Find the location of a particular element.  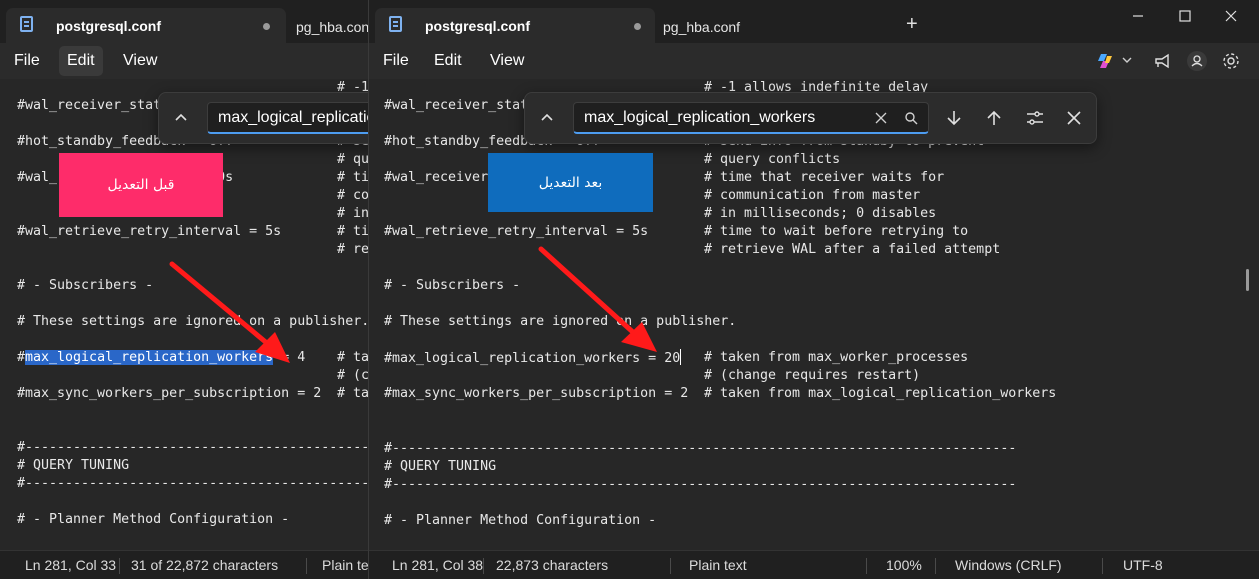

annotation-arrows is located at coordinates (413, 304).